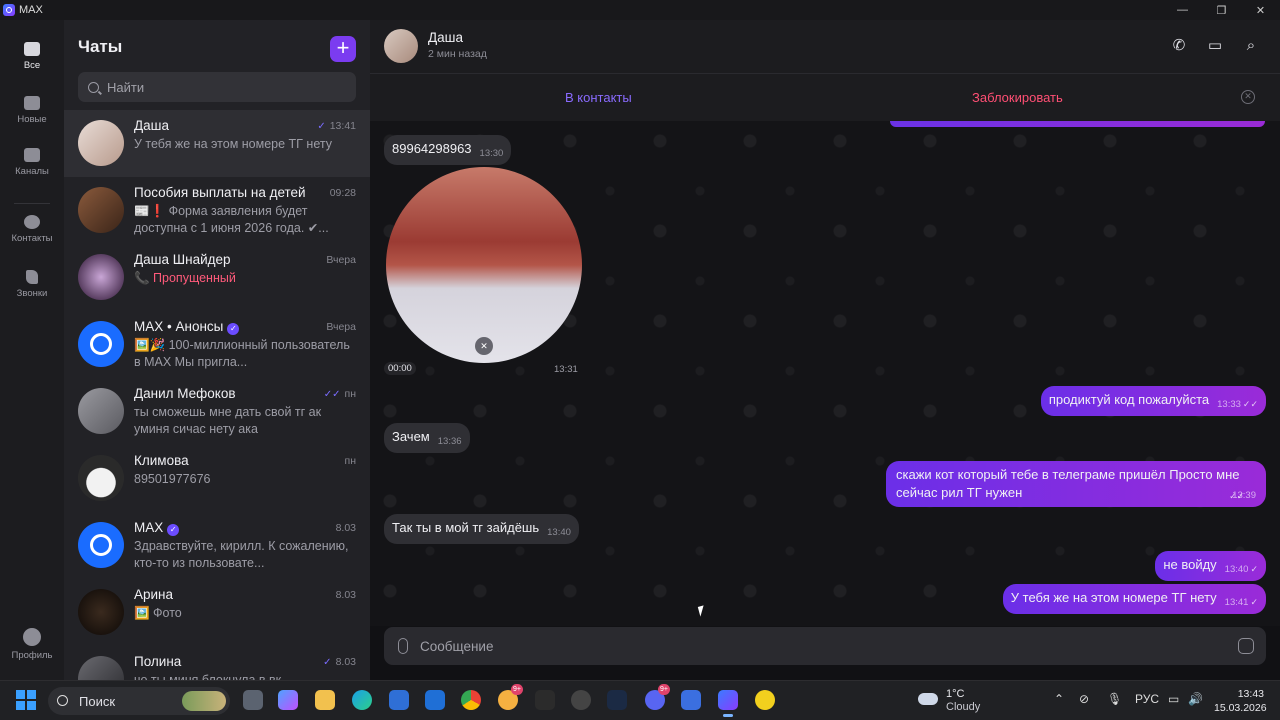 This screenshot has width=1280, height=720. I want to click on chat-time: 13:41, so click(342, 126).